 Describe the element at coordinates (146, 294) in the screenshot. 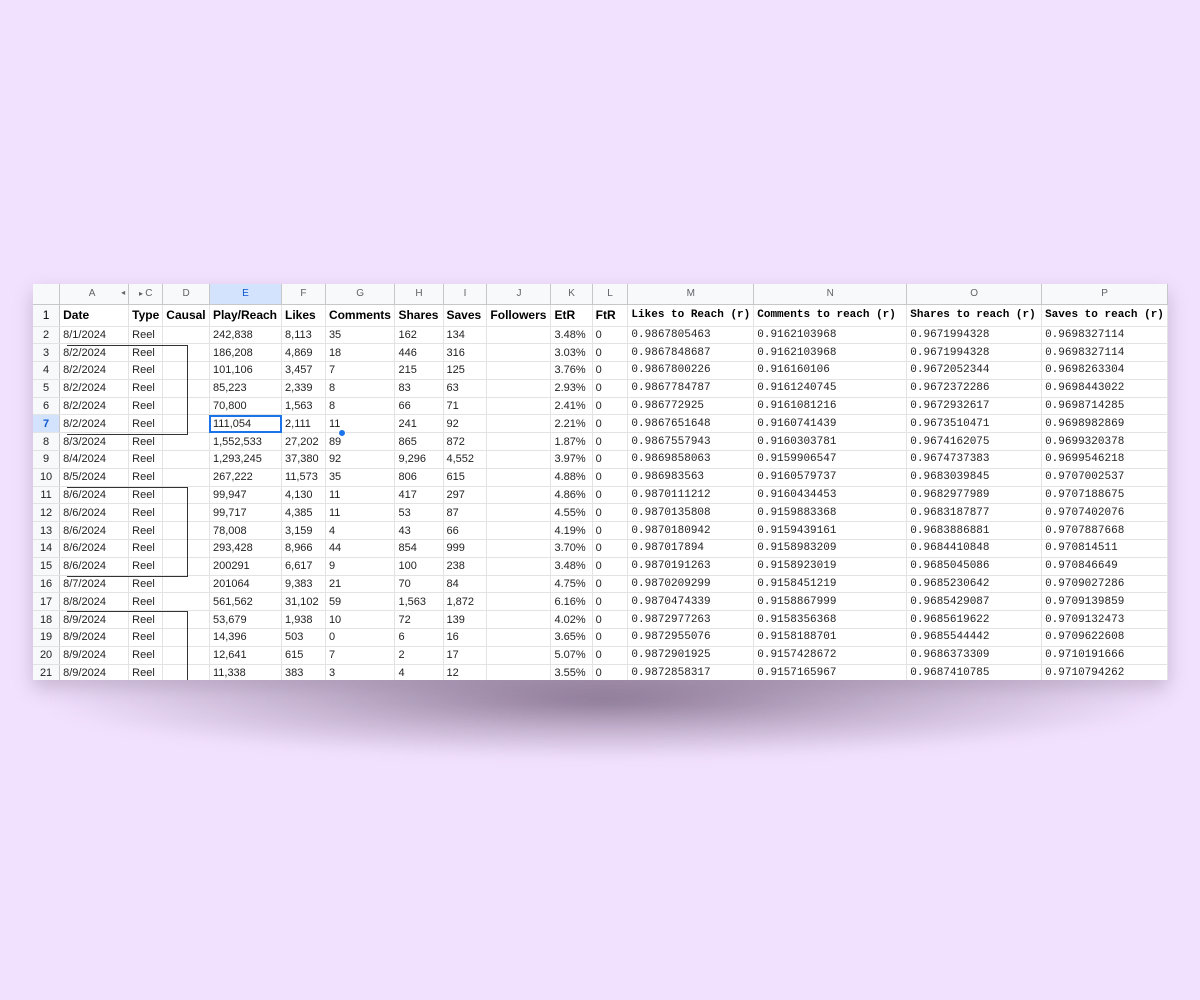

I see `column-header-c: ▸ C` at that location.